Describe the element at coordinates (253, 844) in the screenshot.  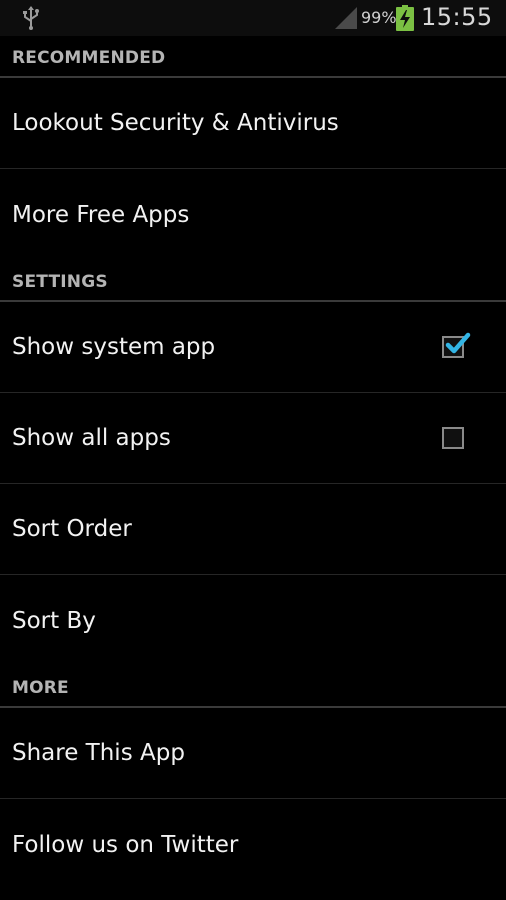
I see `list-item-follow-twitter: Follow us on Twitter` at that location.